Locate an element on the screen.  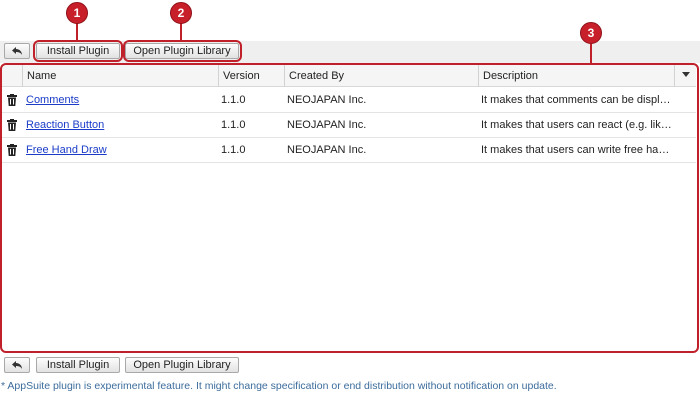
plugin-name-link: Free Hand Draw is located at coordinates (66, 150).